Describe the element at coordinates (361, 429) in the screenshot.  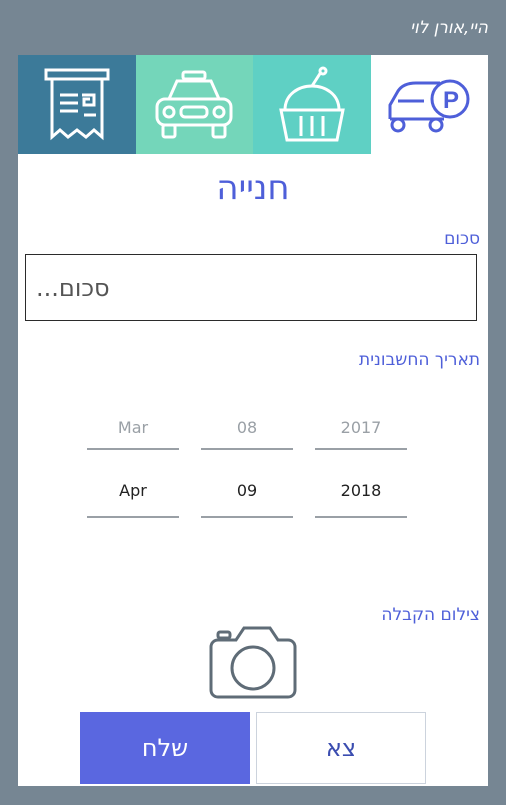
I see `year-prev-value: 2017` at that location.